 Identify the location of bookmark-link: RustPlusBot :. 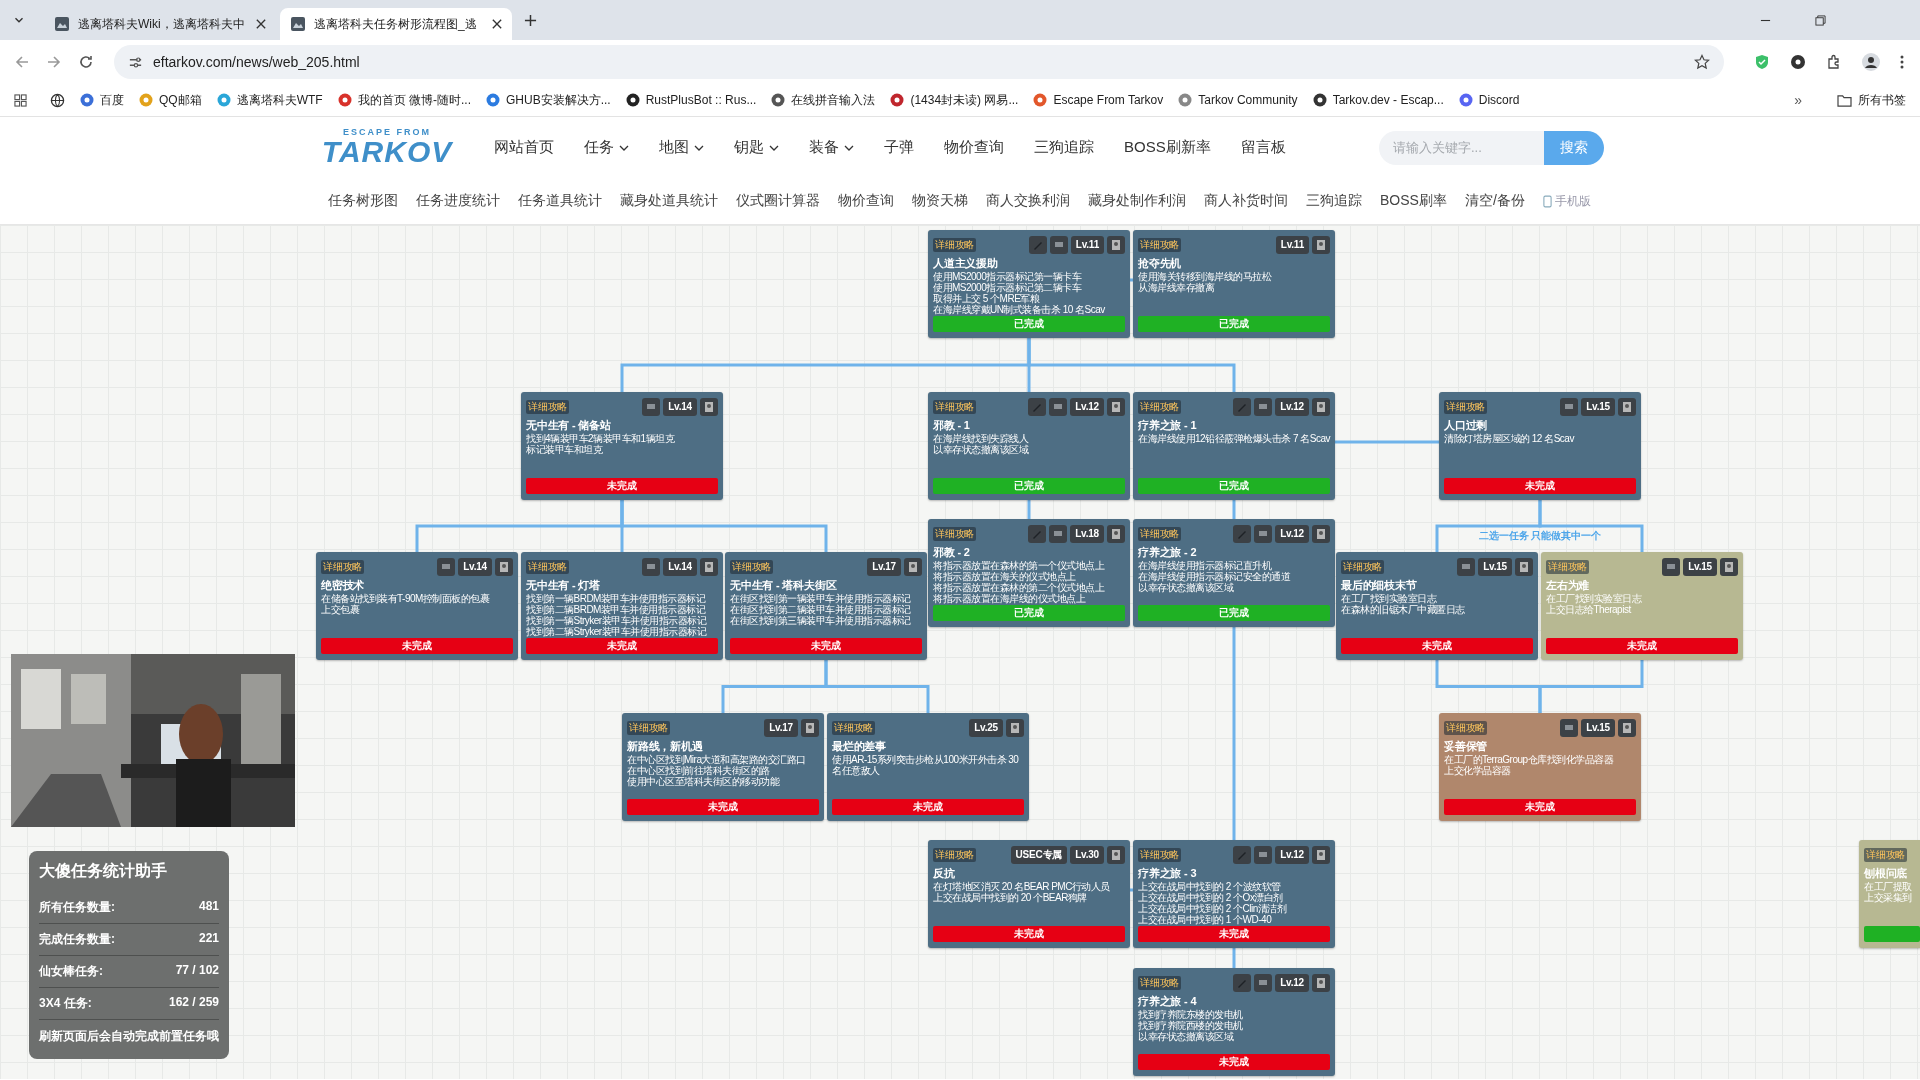
(691, 100).